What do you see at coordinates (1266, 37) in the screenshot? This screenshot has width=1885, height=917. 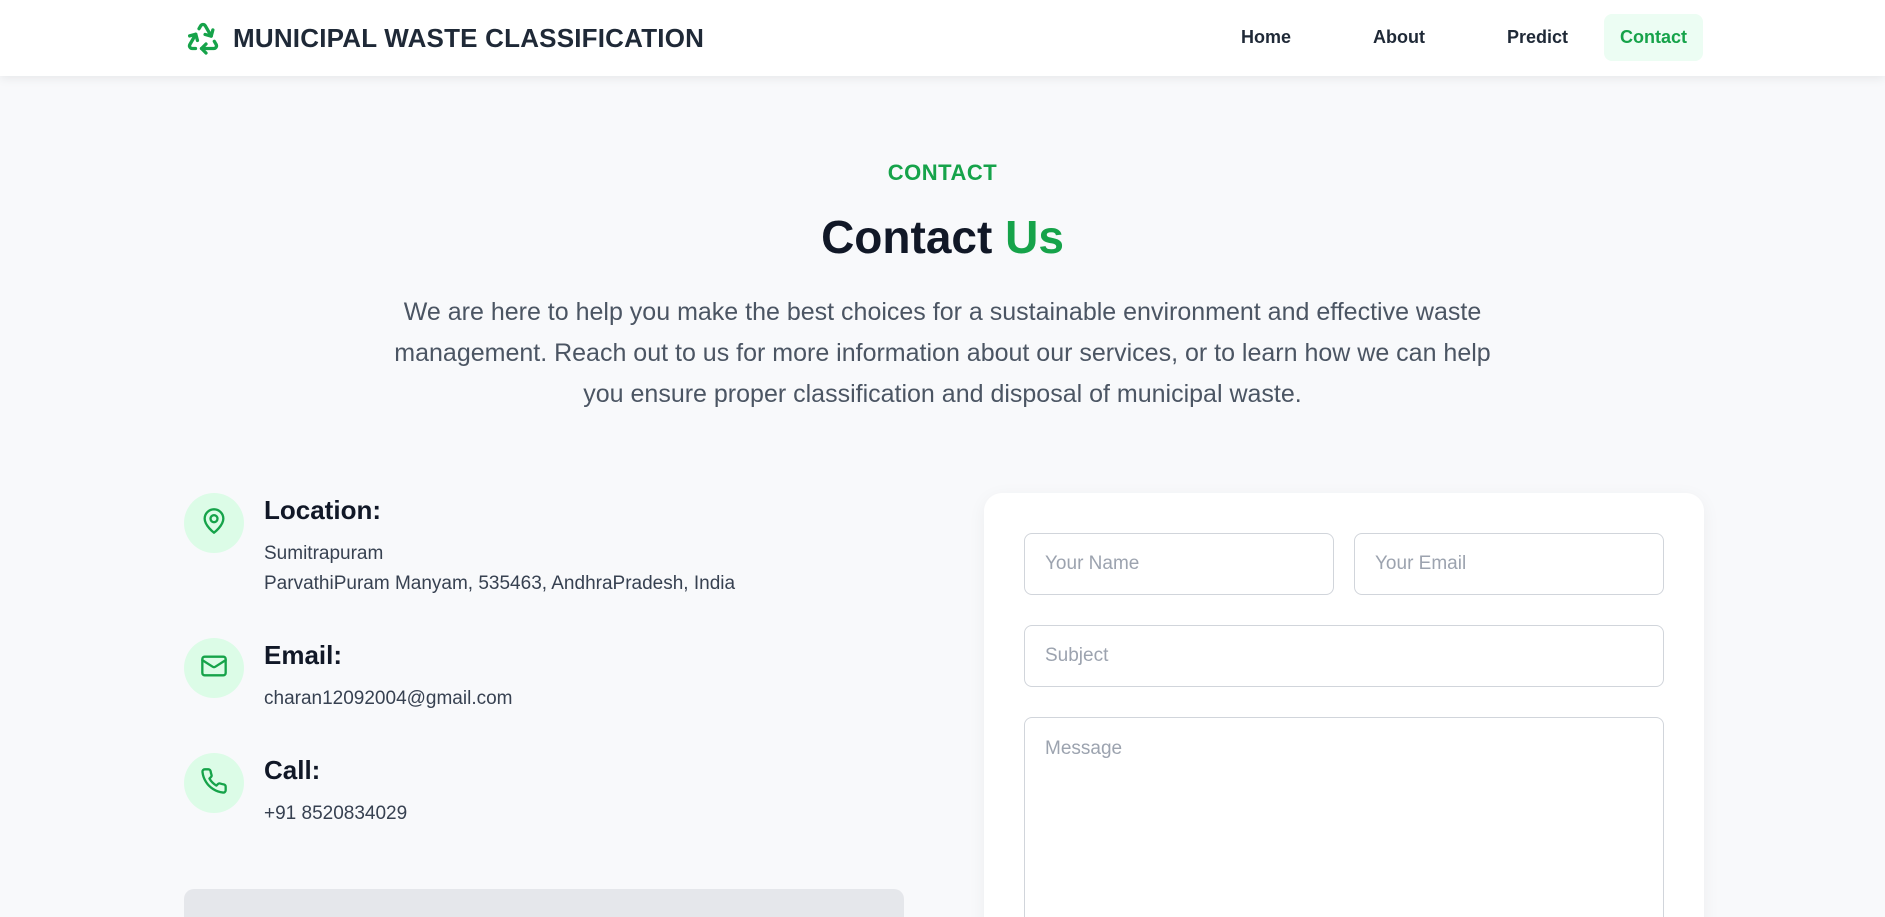 I see `nav-home: Home` at bounding box center [1266, 37].